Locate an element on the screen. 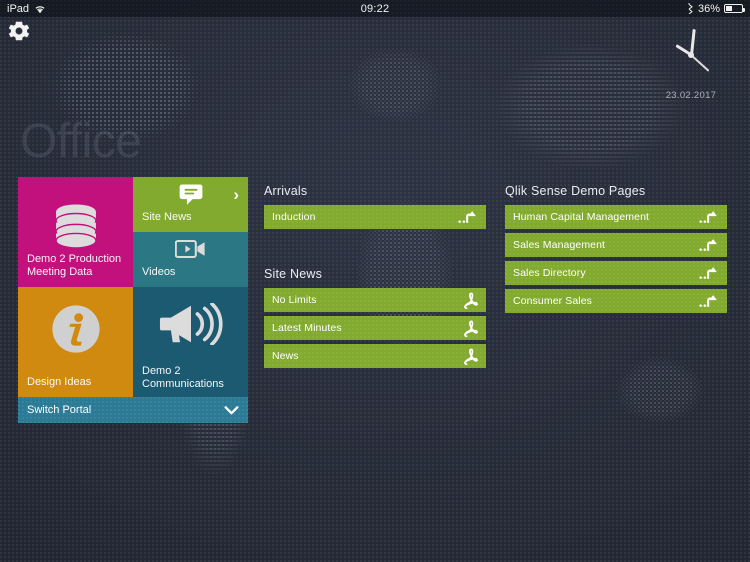  tile-label: Videos is located at coordinates (159, 272).